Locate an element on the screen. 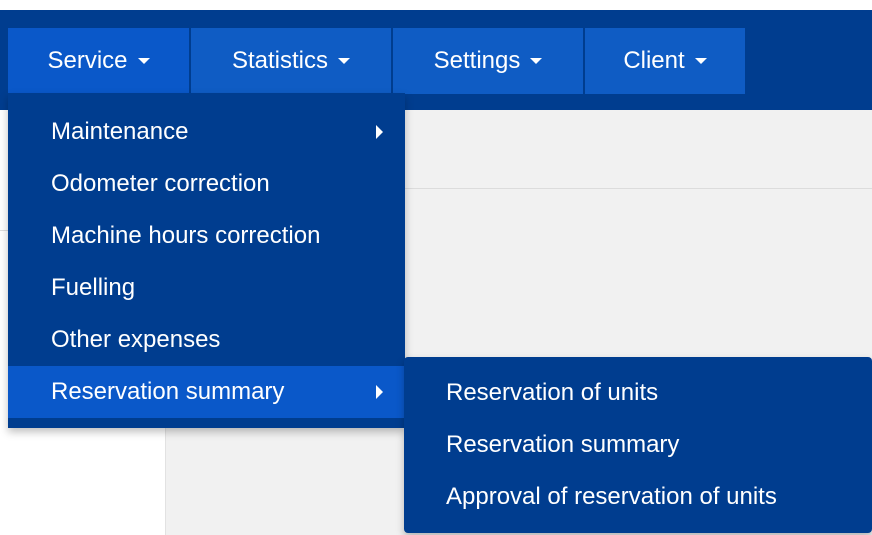  menu-item-reservation-summary: Reservation summary is located at coordinates (206, 392).